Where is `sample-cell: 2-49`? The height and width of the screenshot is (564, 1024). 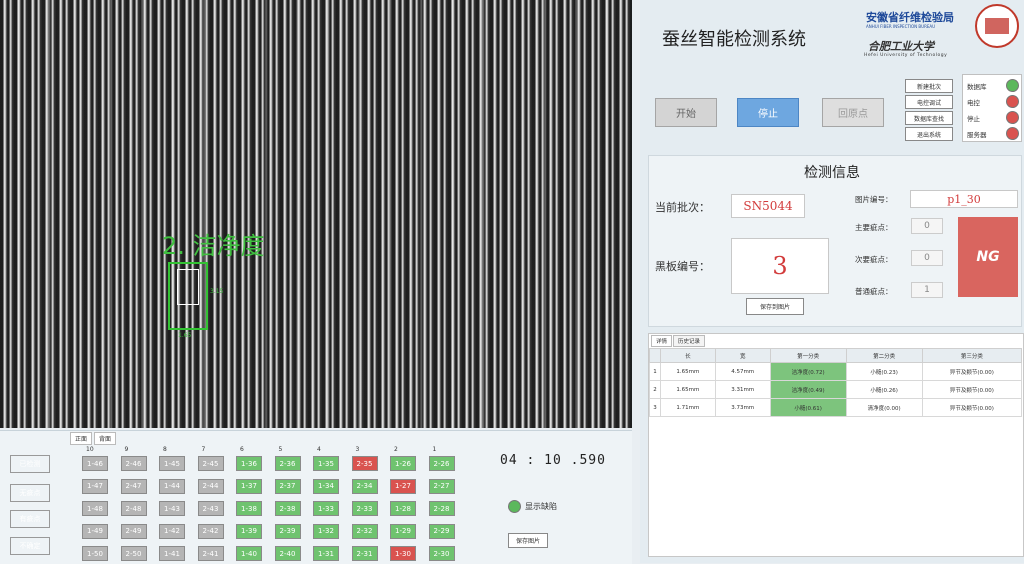
sample-cell: 2-49 is located at coordinates (133, 531).